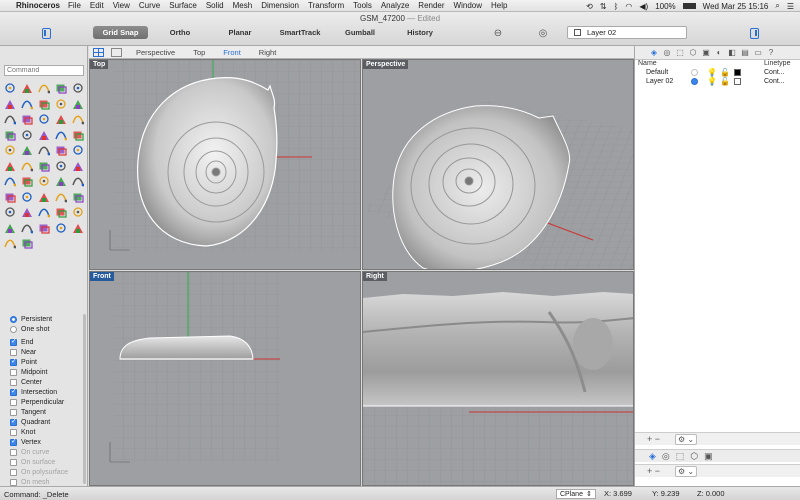 The width and height of the screenshot is (800, 500). What do you see at coordinates (576, 494) in the screenshot?
I see `cplane-selector: CPlane ⇕` at bounding box center [576, 494].